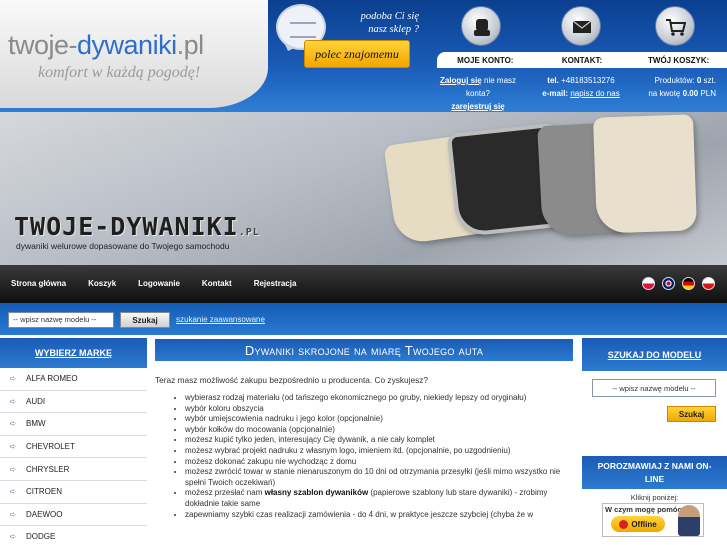 The width and height of the screenshot is (727, 545). Describe the element at coordinates (145, 320) in the screenshot. I see `search-button: Szukaj` at that location.